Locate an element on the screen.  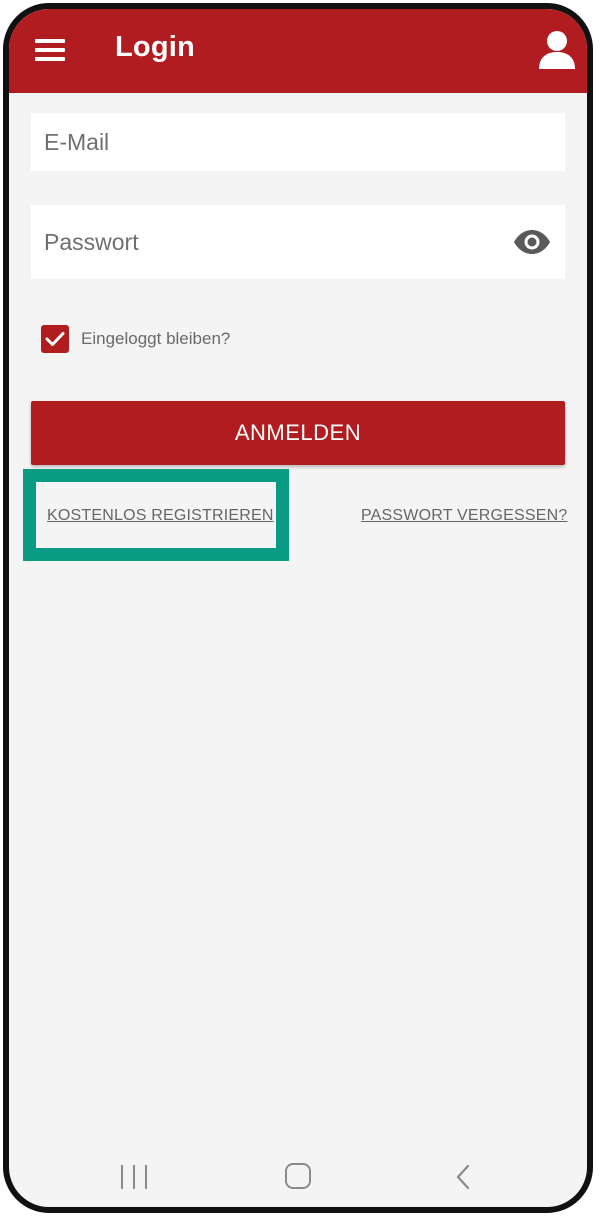
remember-me-checkbox is located at coordinates (55, 339).